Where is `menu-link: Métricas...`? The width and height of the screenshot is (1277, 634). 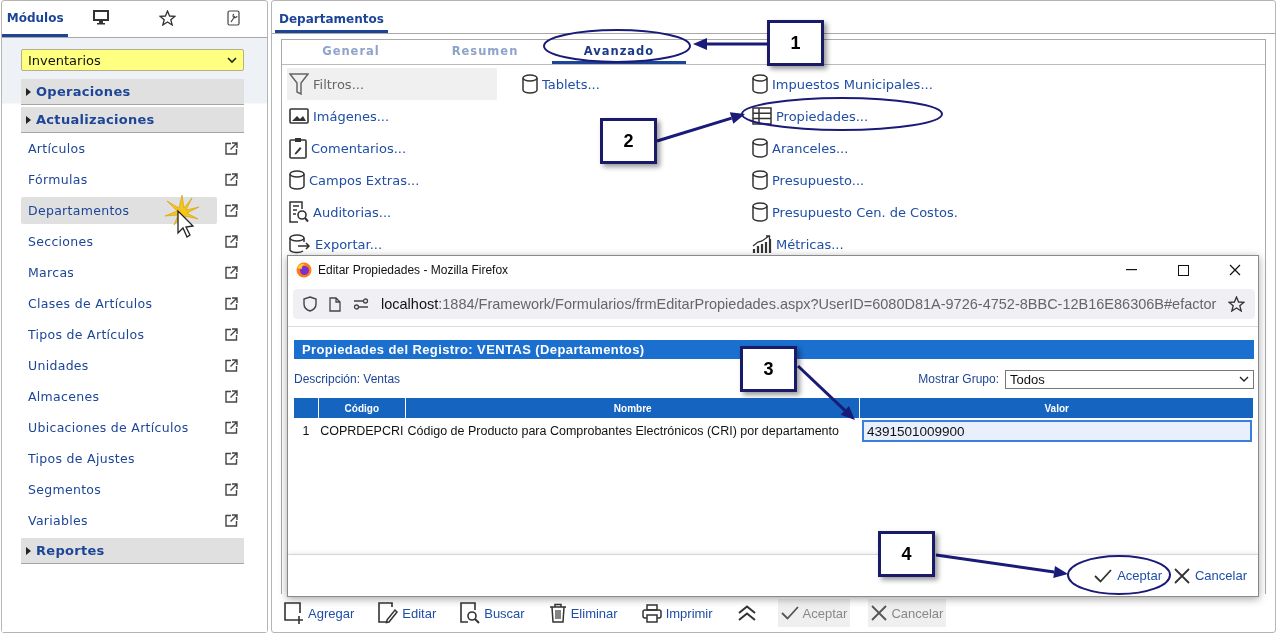 menu-link: Métricas... is located at coordinates (854, 244).